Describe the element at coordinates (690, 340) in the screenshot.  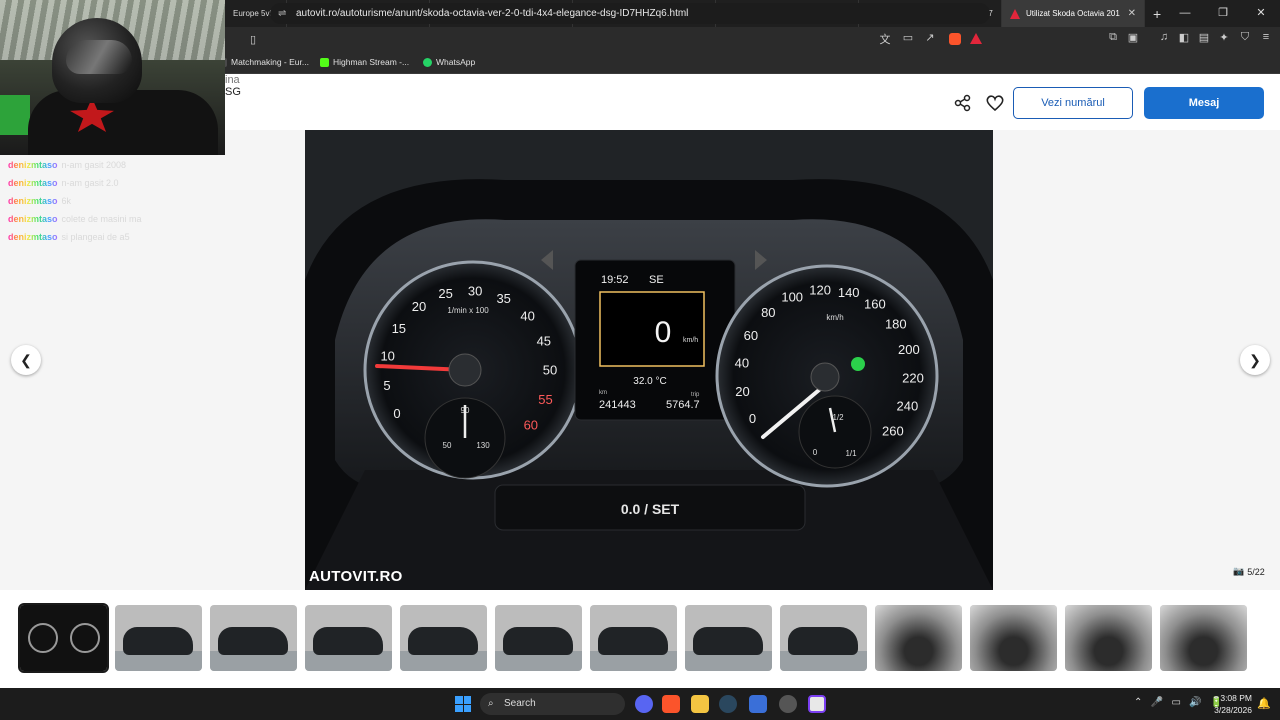
I see `digital-speed-unit: km/h` at that location.